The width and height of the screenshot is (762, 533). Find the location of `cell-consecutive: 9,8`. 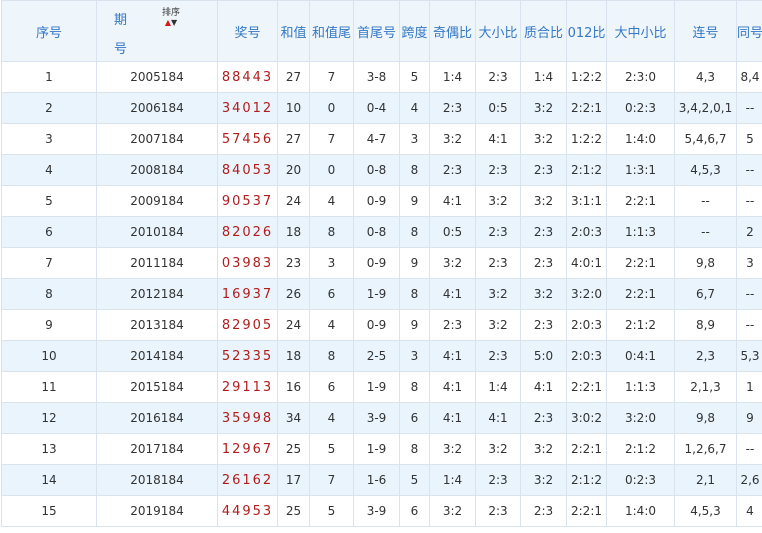

cell-consecutive: 9,8 is located at coordinates (705, 418).